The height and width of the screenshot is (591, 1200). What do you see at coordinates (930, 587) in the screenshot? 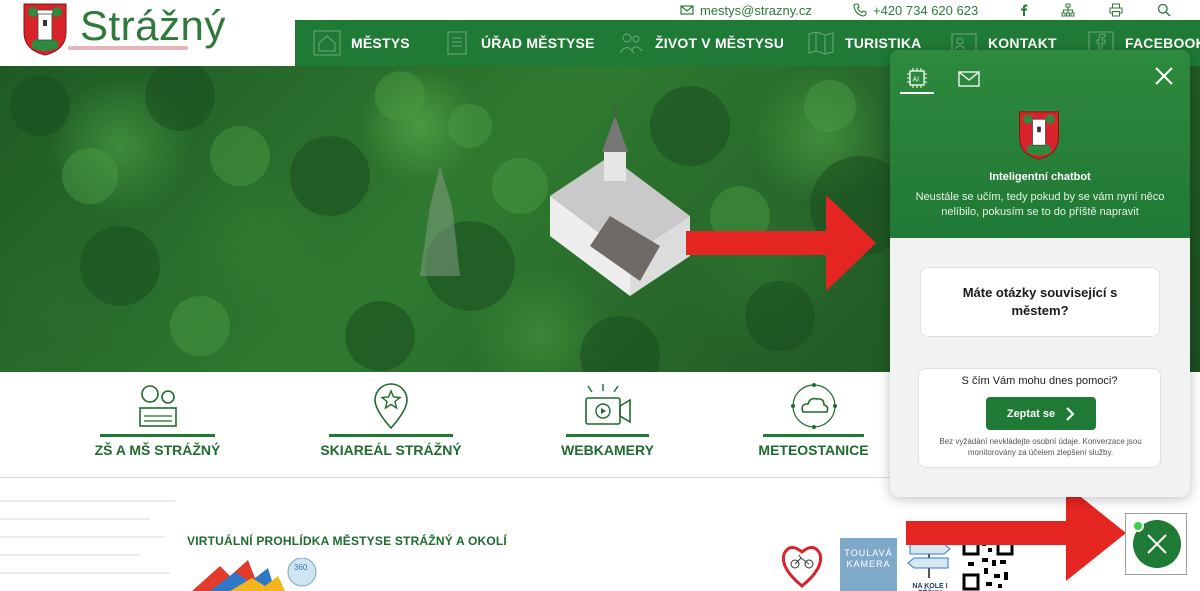
I see `partner-text: NA KOLE I PĚŠKY` at bounding box center [930, 587].